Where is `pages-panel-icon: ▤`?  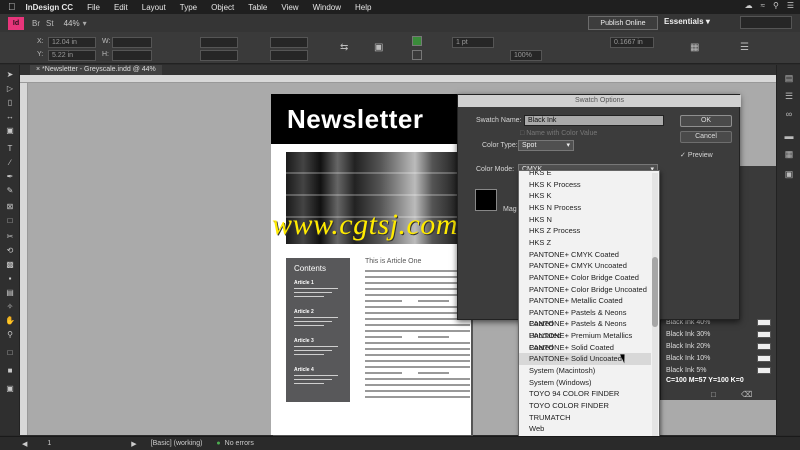 pages-panel-icon: ▤ is located at coordinates (789, 78).